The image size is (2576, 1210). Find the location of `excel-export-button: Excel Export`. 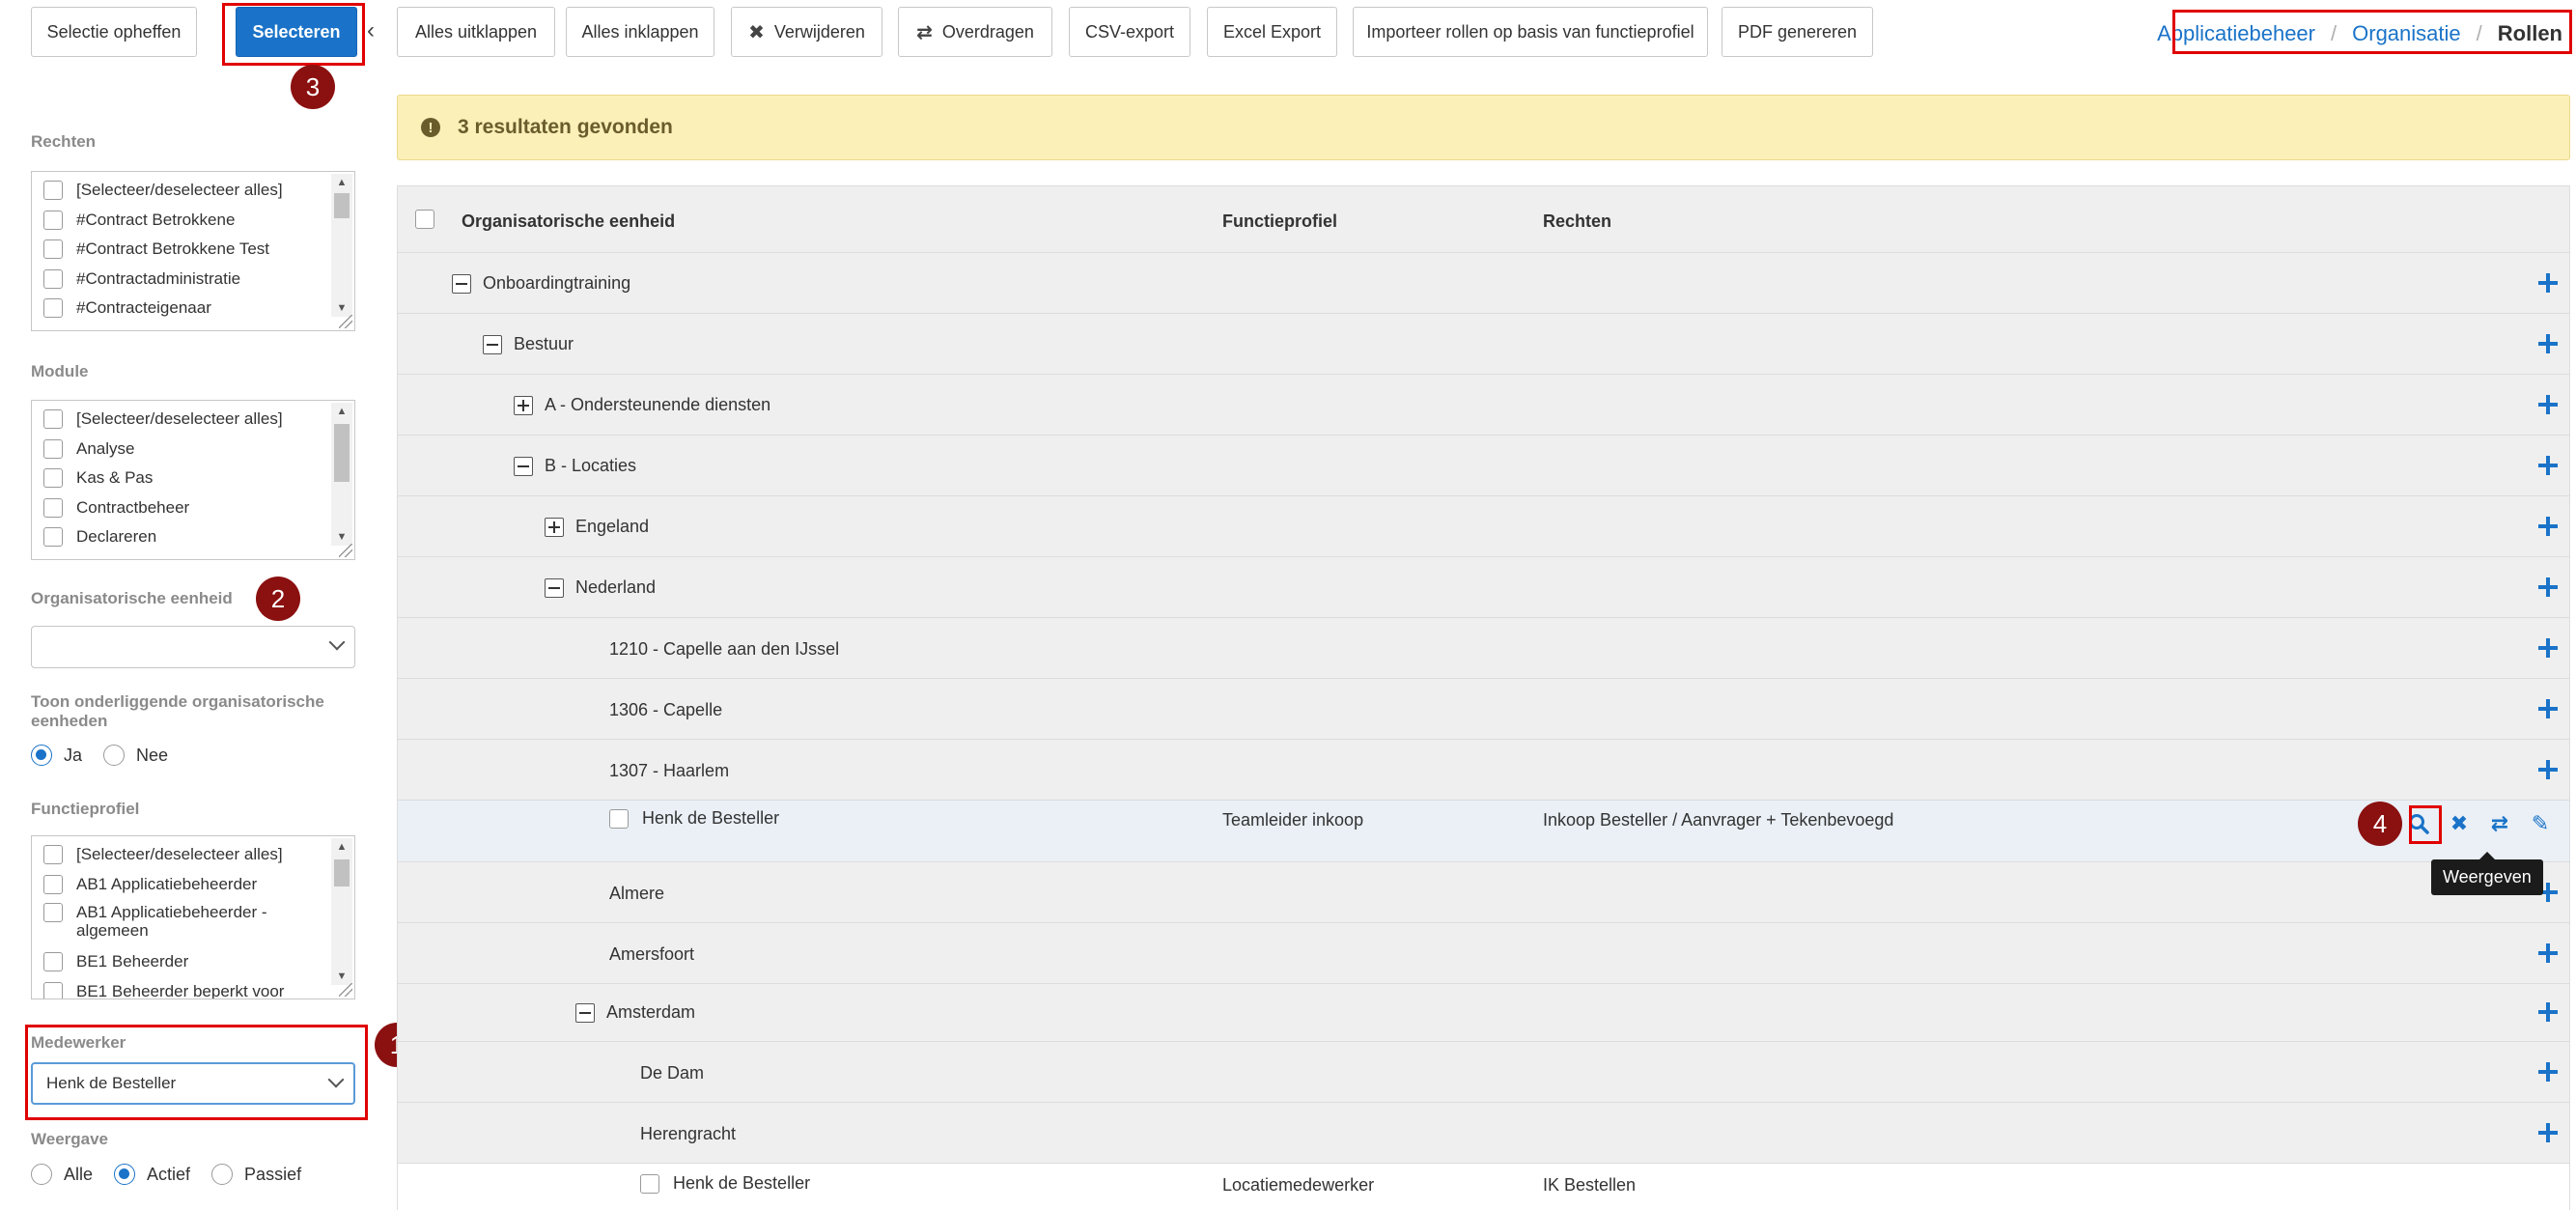

excel-export-button: Excel Export is located at coordinates (1272, 32).